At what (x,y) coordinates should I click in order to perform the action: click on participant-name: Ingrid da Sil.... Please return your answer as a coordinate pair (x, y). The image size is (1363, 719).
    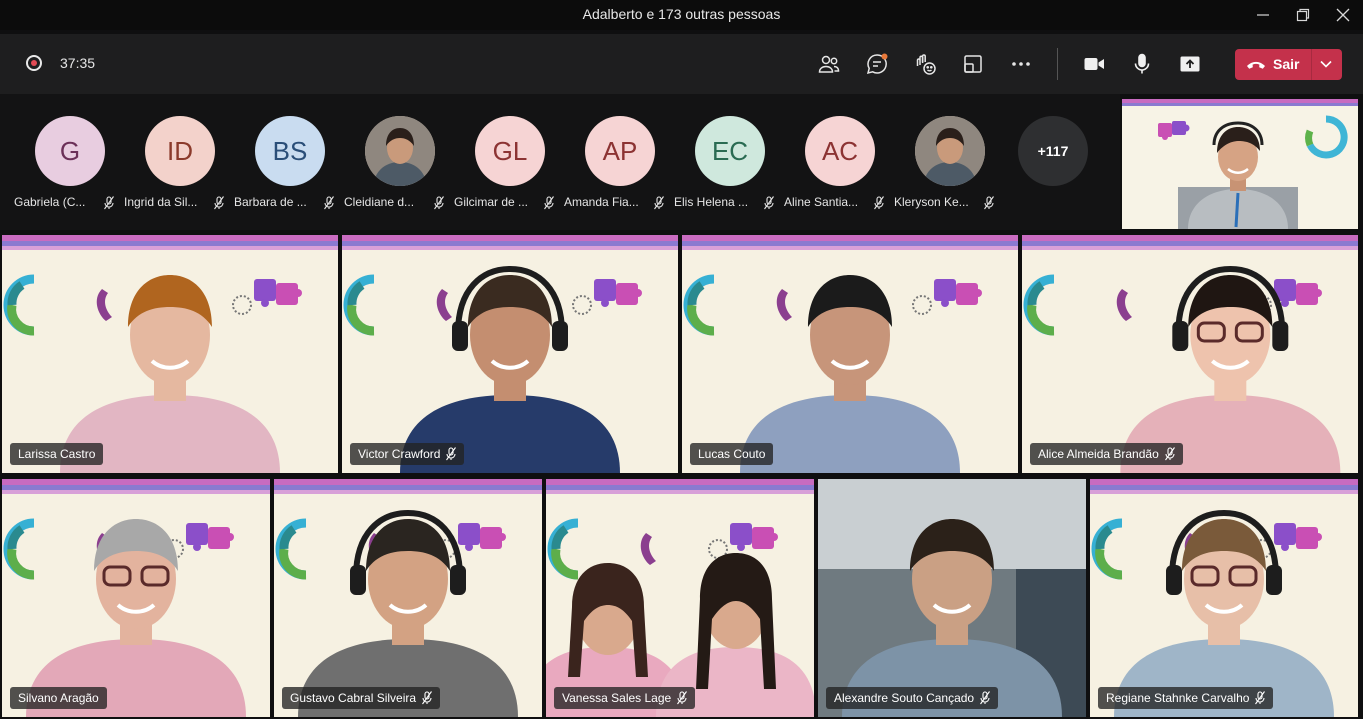
    Looking at the image, I should click on (161, 202).